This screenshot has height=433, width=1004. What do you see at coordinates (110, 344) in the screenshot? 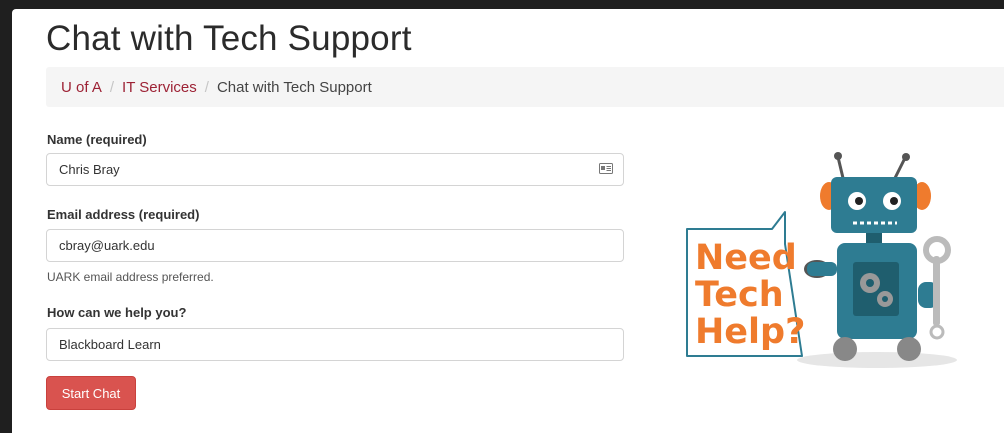
I see `help-topic-value: Blackboard Learn` at bounding box center [110, 344].